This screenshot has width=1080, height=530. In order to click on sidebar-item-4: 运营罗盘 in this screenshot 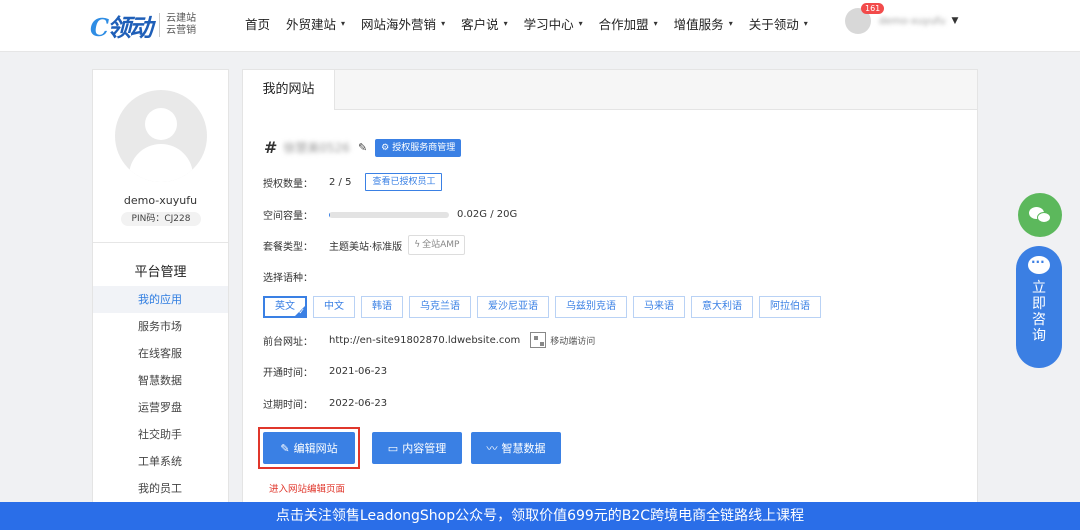, I will do `click(160, 407)`.